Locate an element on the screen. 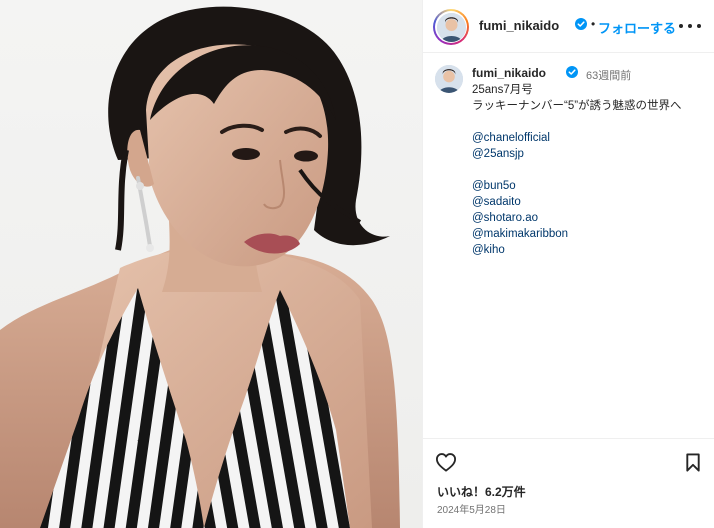  mention-link: @sadaito is located at coordinates (590, 202).